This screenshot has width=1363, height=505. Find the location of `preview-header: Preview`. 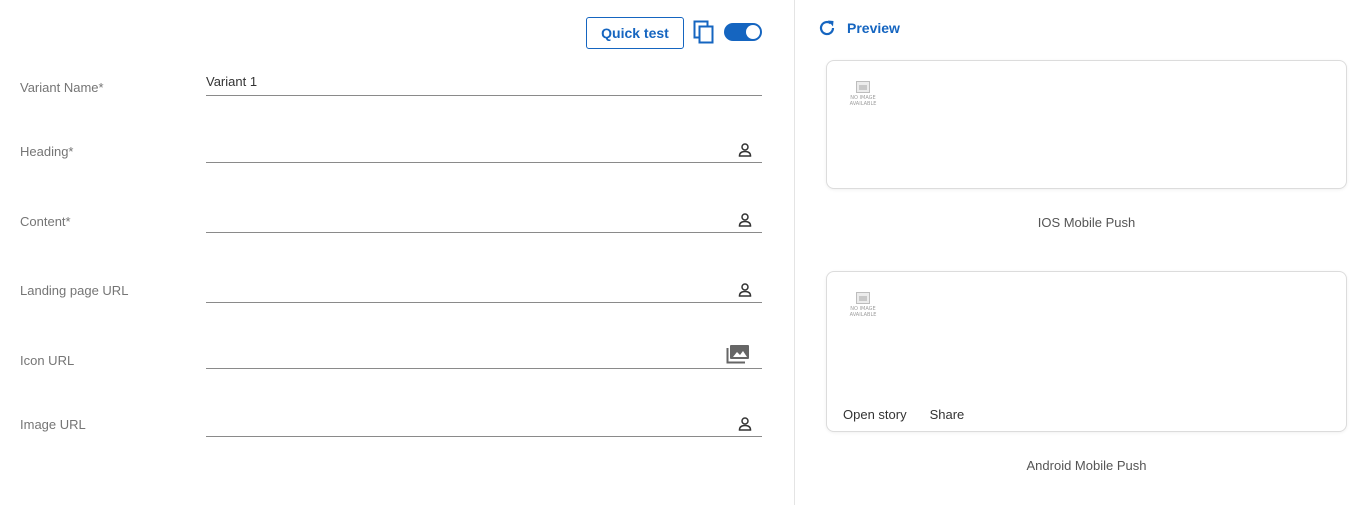

preview-header: Preview is located at coordinates (858, 28).